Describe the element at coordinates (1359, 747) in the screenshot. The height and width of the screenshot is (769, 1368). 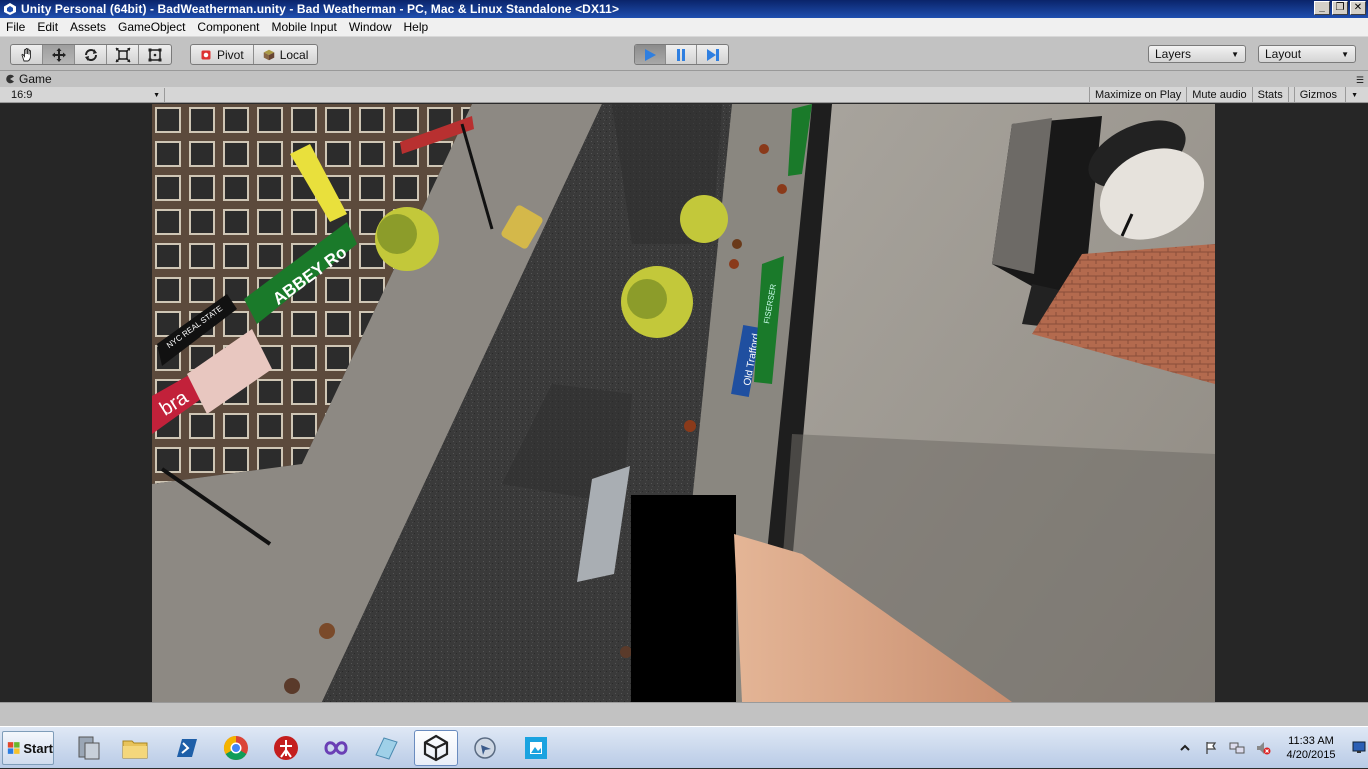
I see `show-desktop-icon` at that location.